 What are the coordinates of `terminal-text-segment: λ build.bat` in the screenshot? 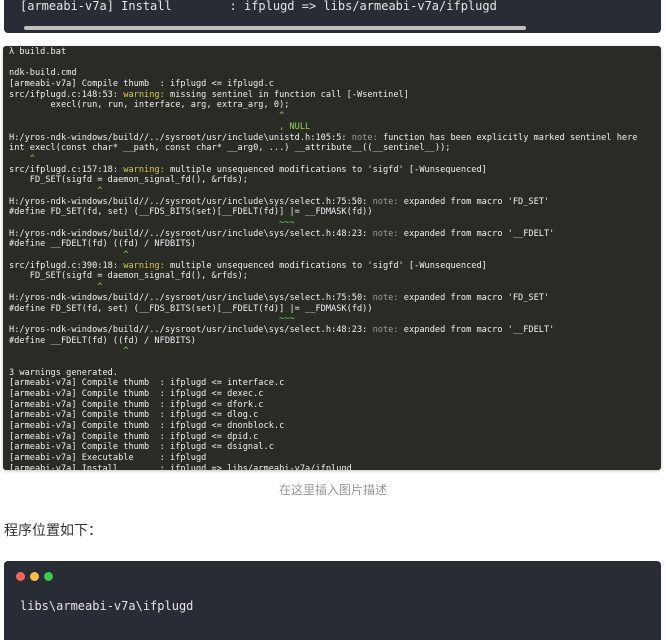 It's located at (38, 52).